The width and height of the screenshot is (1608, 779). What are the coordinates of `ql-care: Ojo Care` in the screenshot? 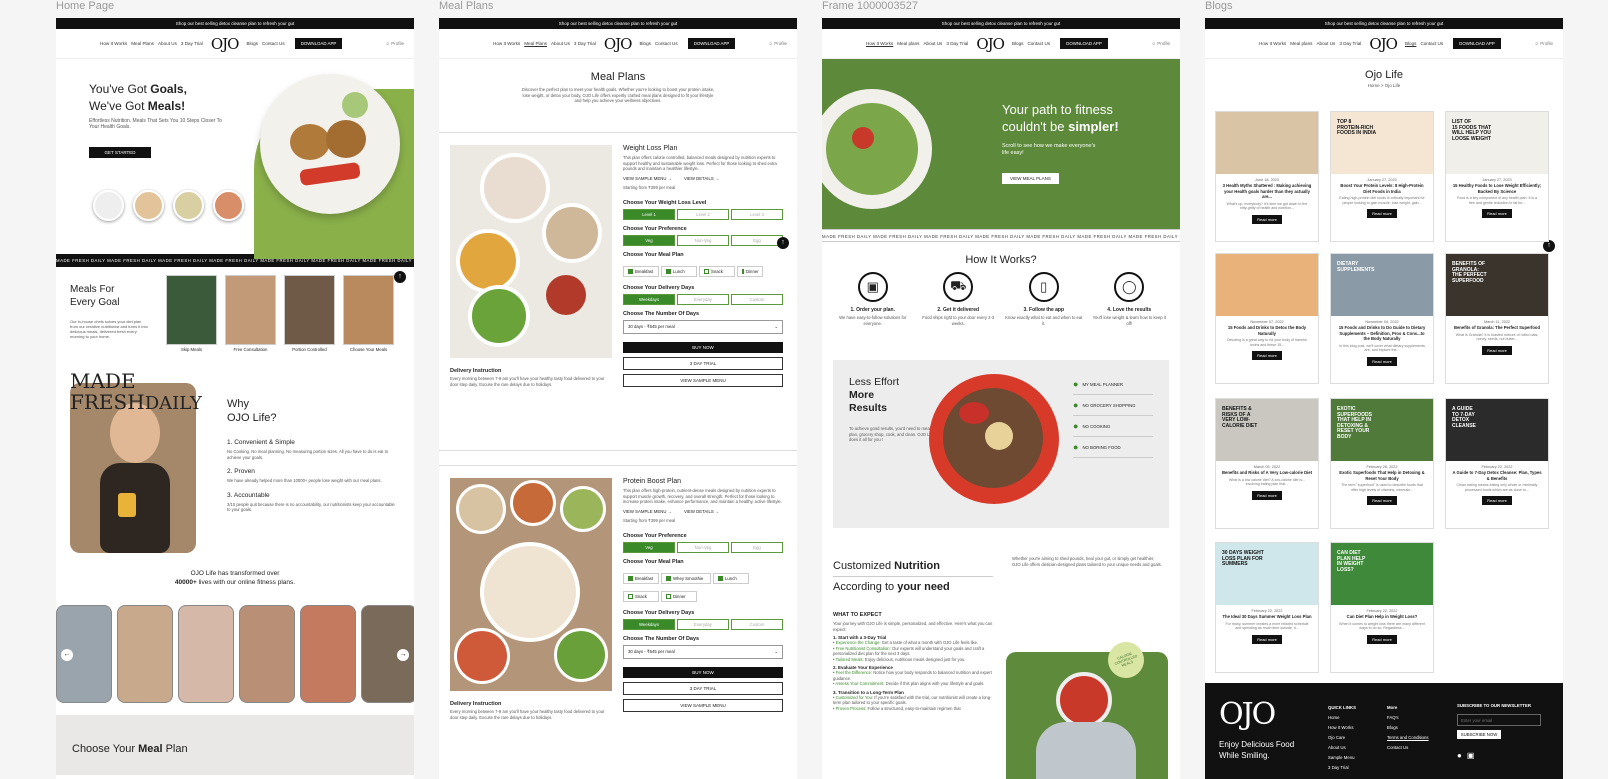 It's located at (1342, 738).